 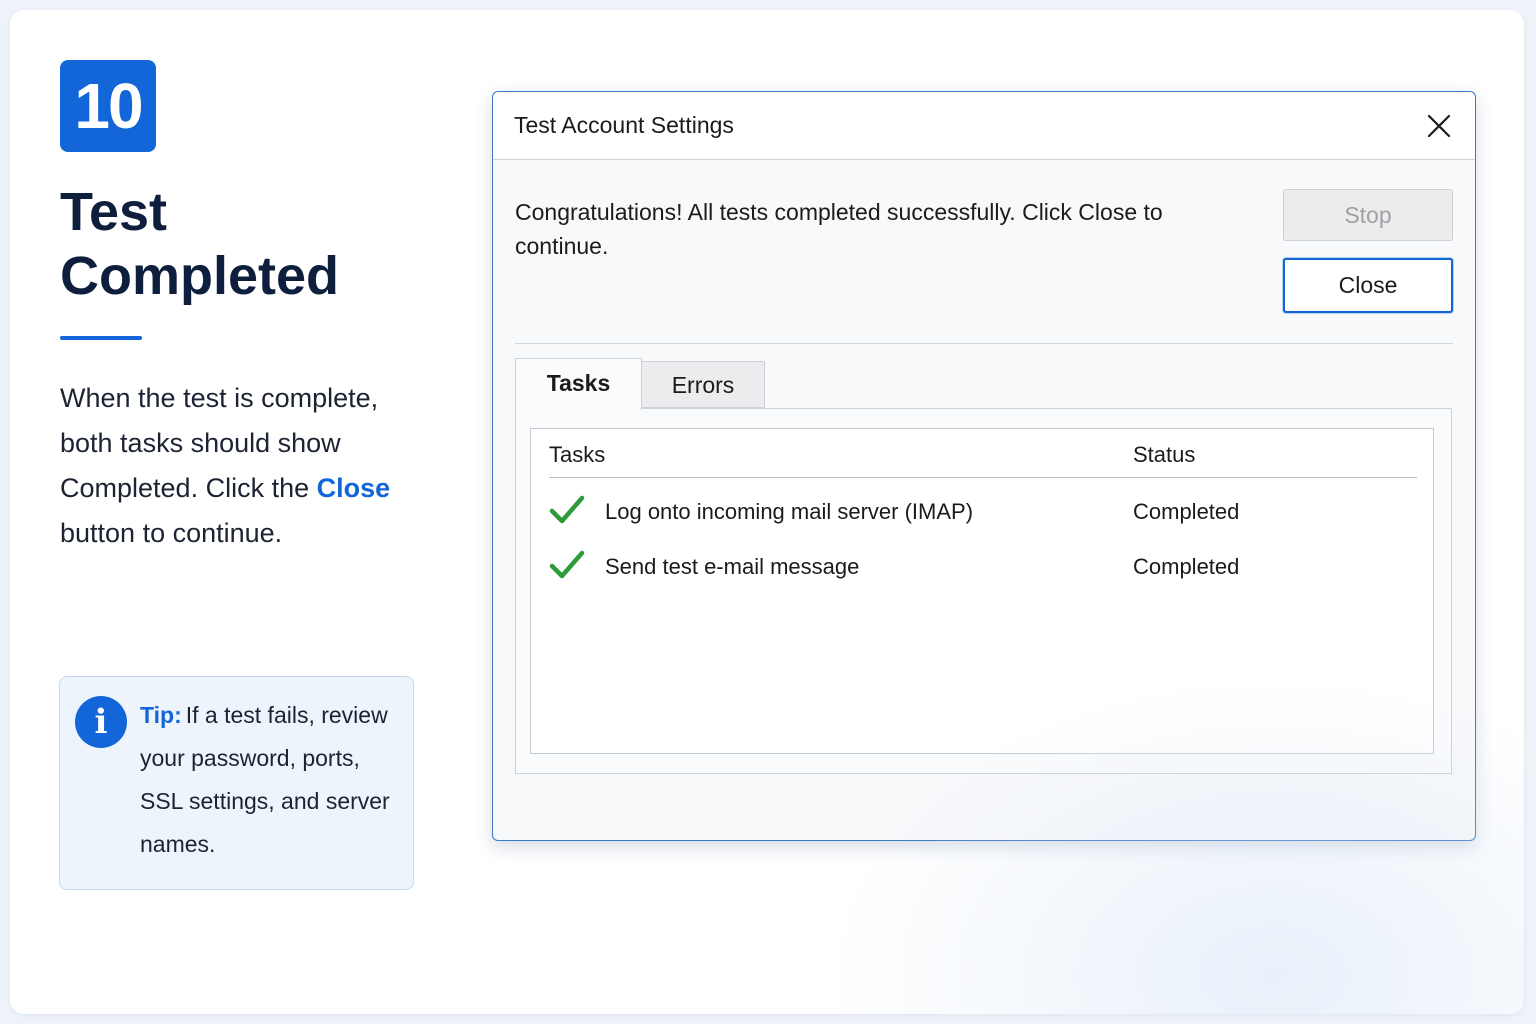 I want to click on step-number-badge: 10, so click(x=108, y=106).